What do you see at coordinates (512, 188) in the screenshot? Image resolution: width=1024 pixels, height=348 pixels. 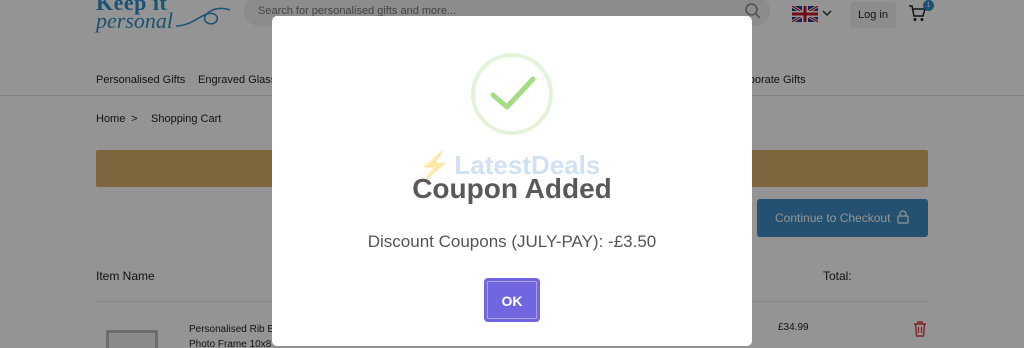 I see `dialog-title: Coupon Added` at bounding box center [512, 188].